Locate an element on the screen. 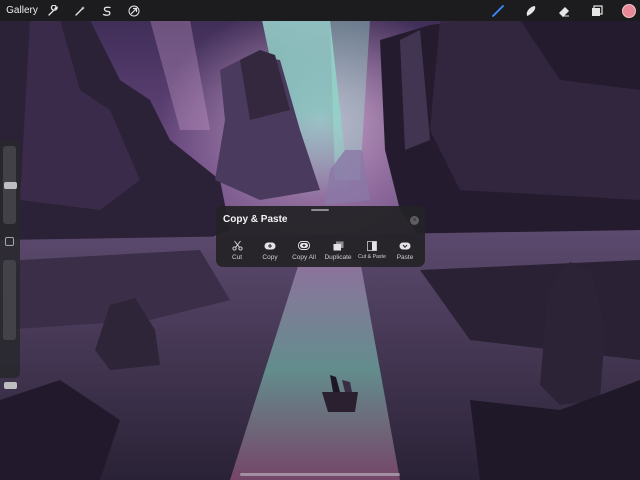 The height and width of the screenshot is (480, 640). left-sidebar is located at coordinates (10, 264).